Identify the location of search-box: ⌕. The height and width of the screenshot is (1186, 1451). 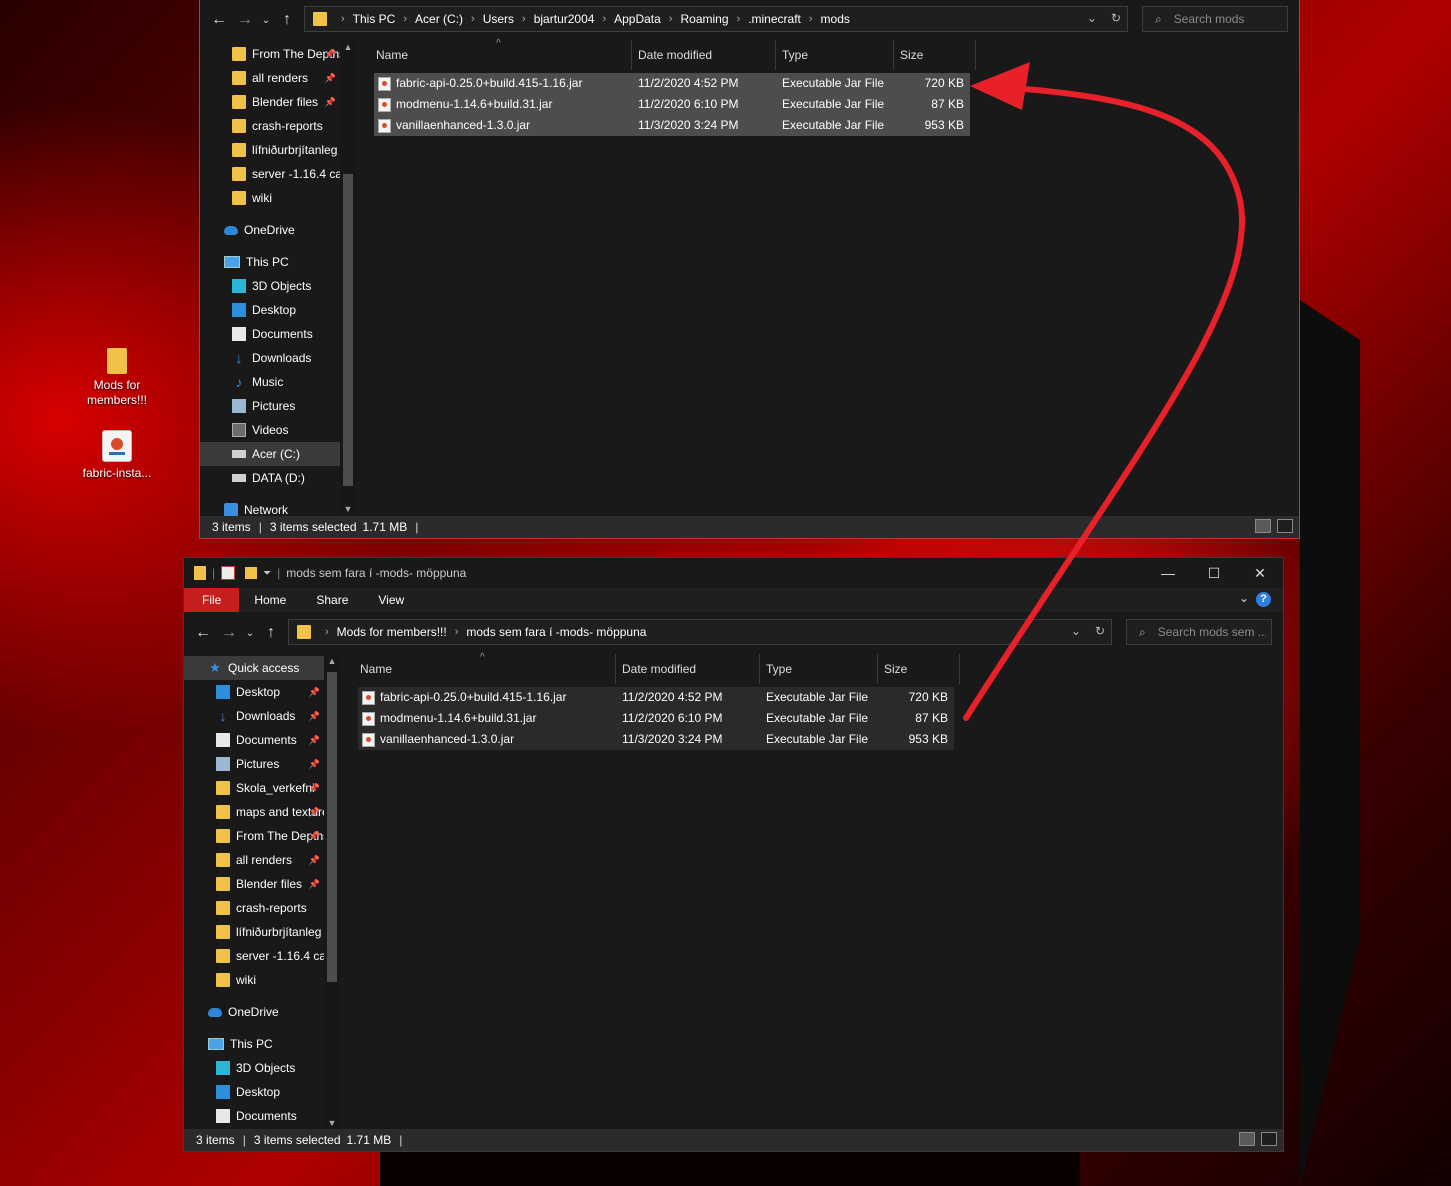
(1215, 19).